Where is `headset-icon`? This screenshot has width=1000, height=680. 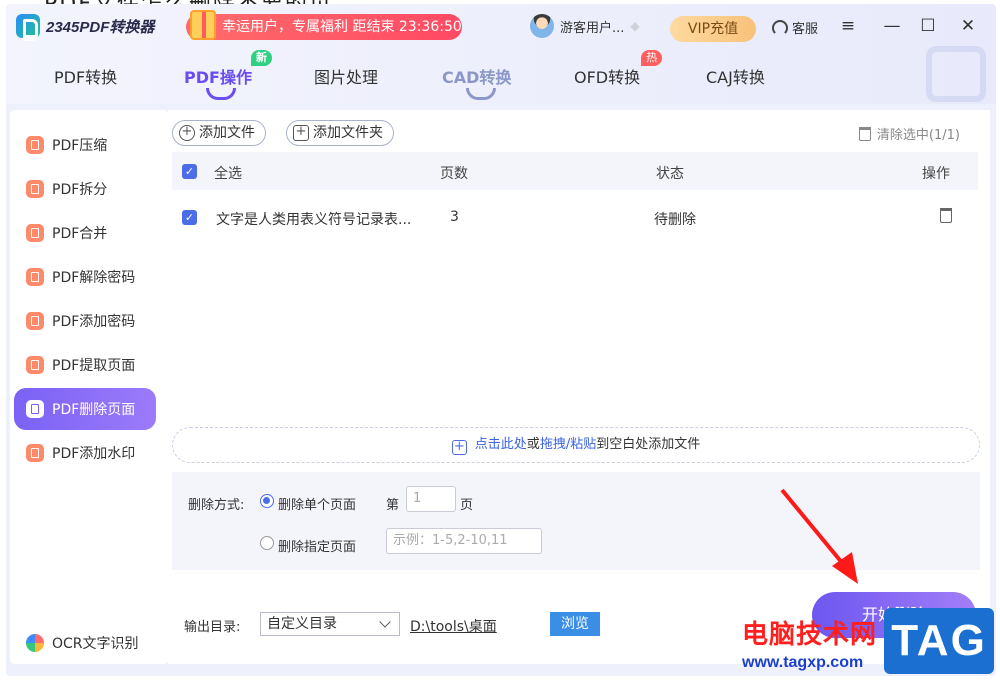 headset-icon is located at coordinates (780, 27).